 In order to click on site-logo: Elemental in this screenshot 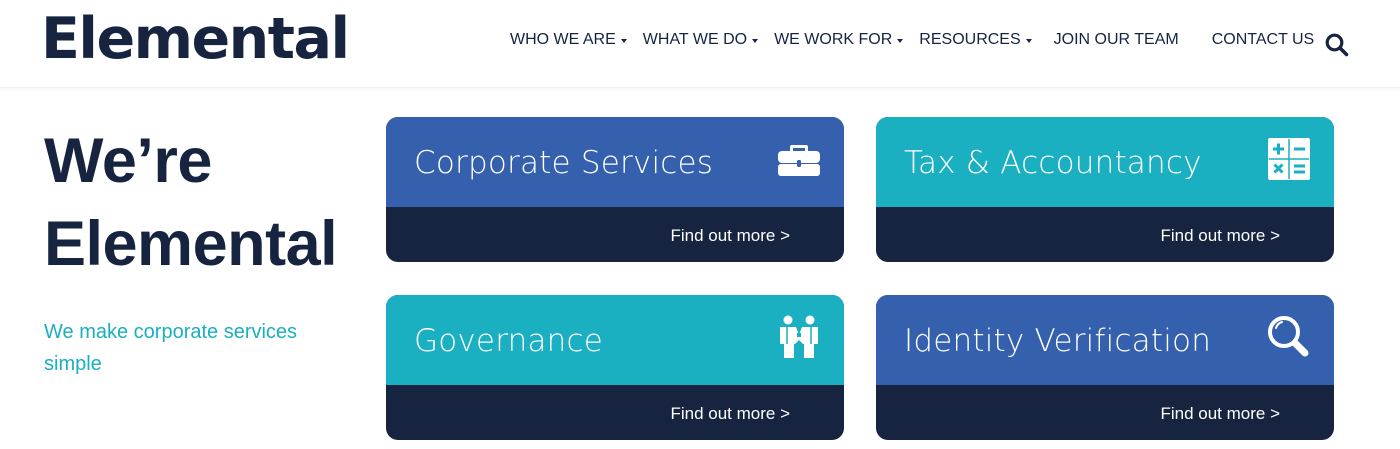, I will do `click(195, 39)`.